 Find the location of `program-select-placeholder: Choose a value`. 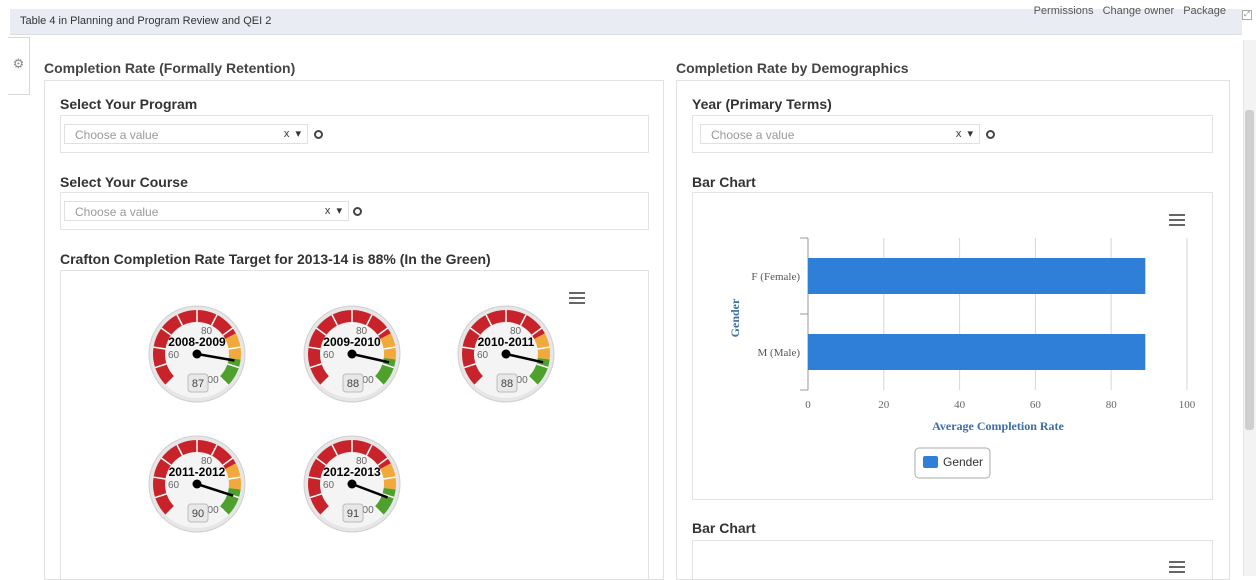

program-select-placeholder: Choose a value is located at coordinates (117, 135).